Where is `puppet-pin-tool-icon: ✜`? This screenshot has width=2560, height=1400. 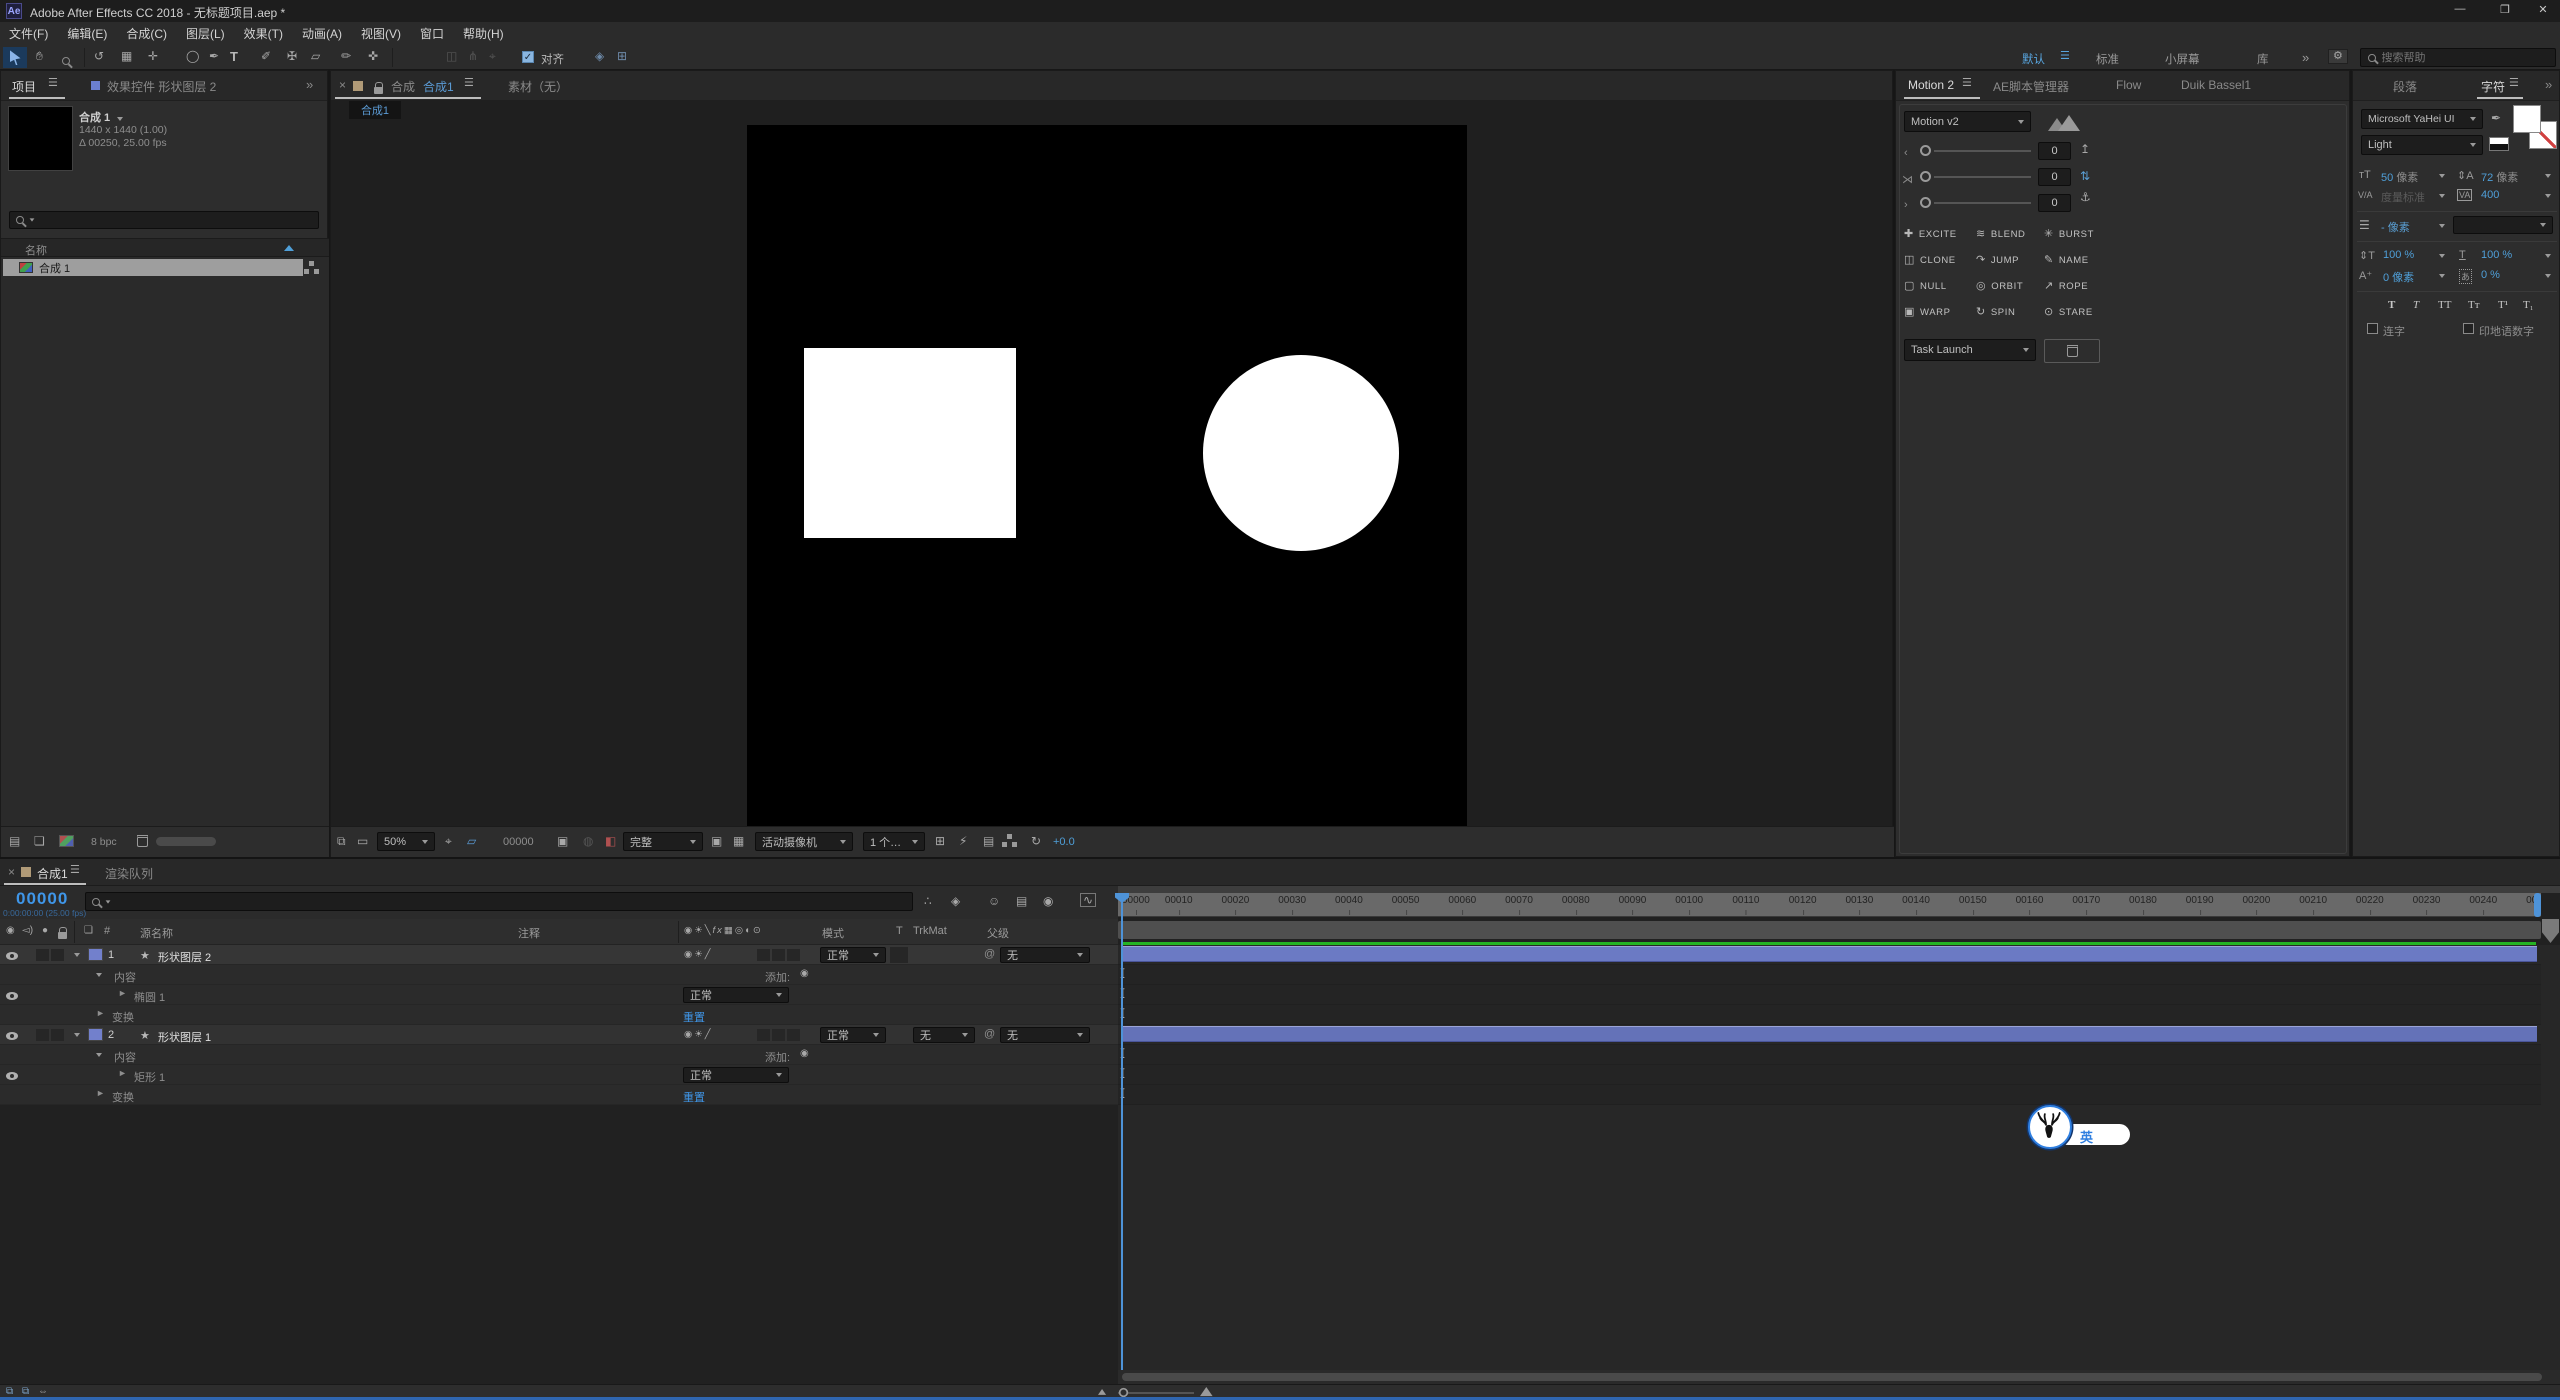
puppet-pin-tool-icon: ✜ is located at coordinates (373, 56).